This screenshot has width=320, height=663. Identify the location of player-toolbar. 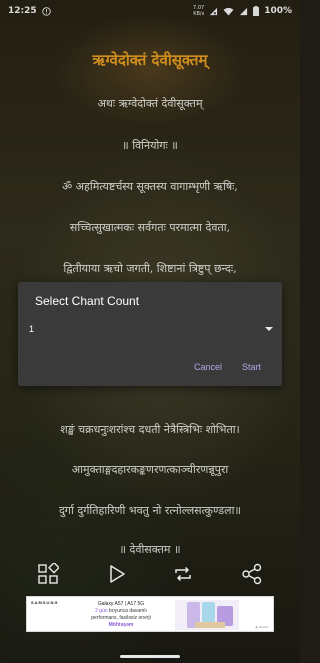
(150, 575).